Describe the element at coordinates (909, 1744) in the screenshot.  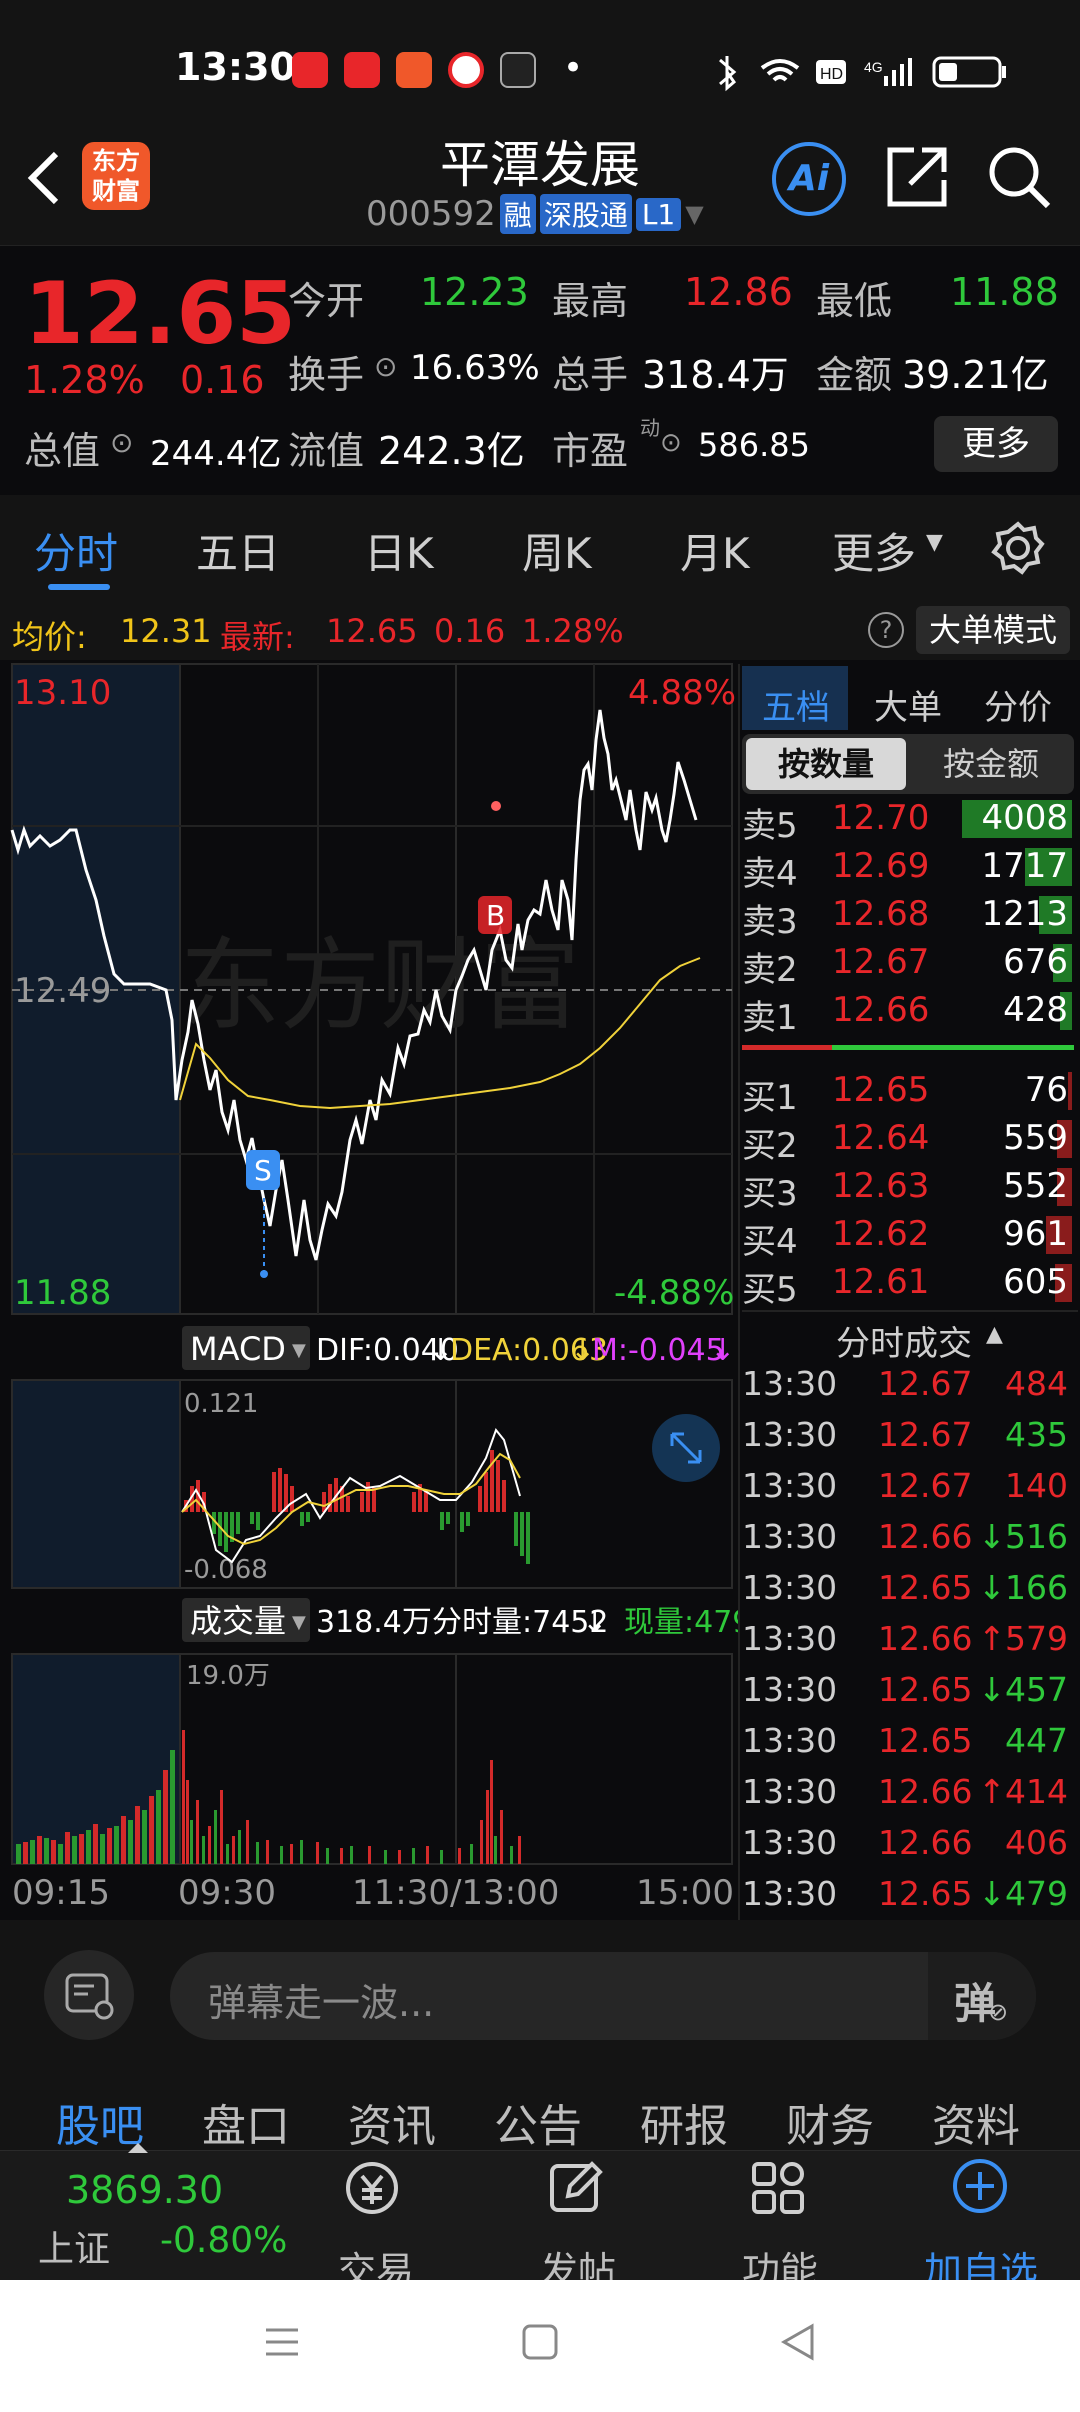
I see `trade-row: 13:30 12.65 447` at that location.